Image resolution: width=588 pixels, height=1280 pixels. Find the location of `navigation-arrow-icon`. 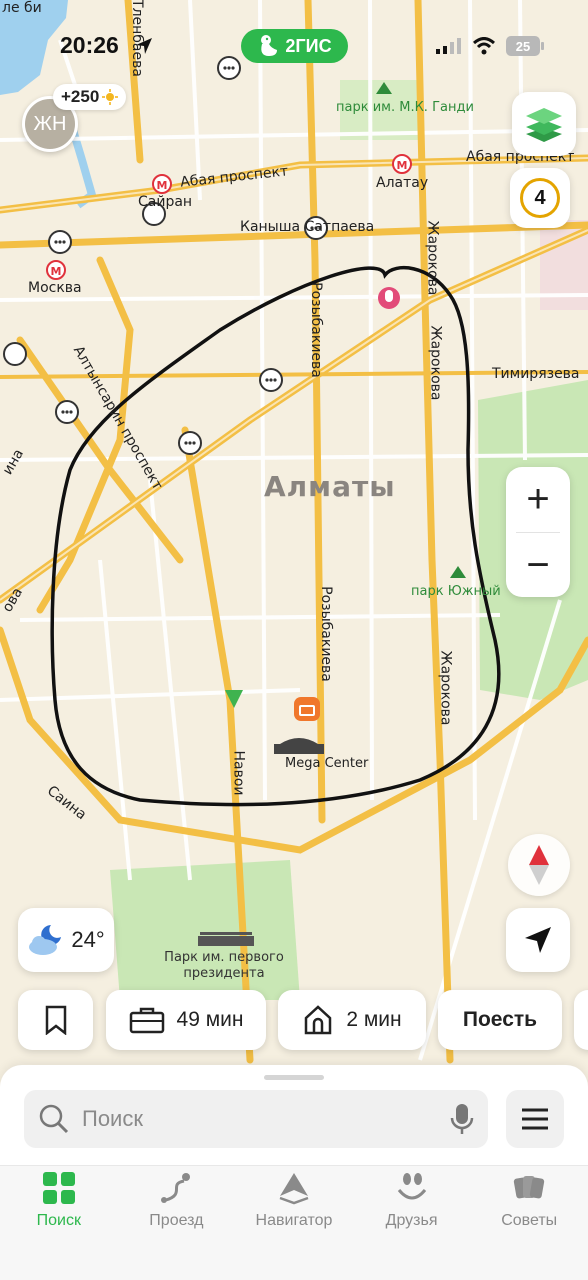

navigation-arrow-icon is located at coordinates (538, 940).